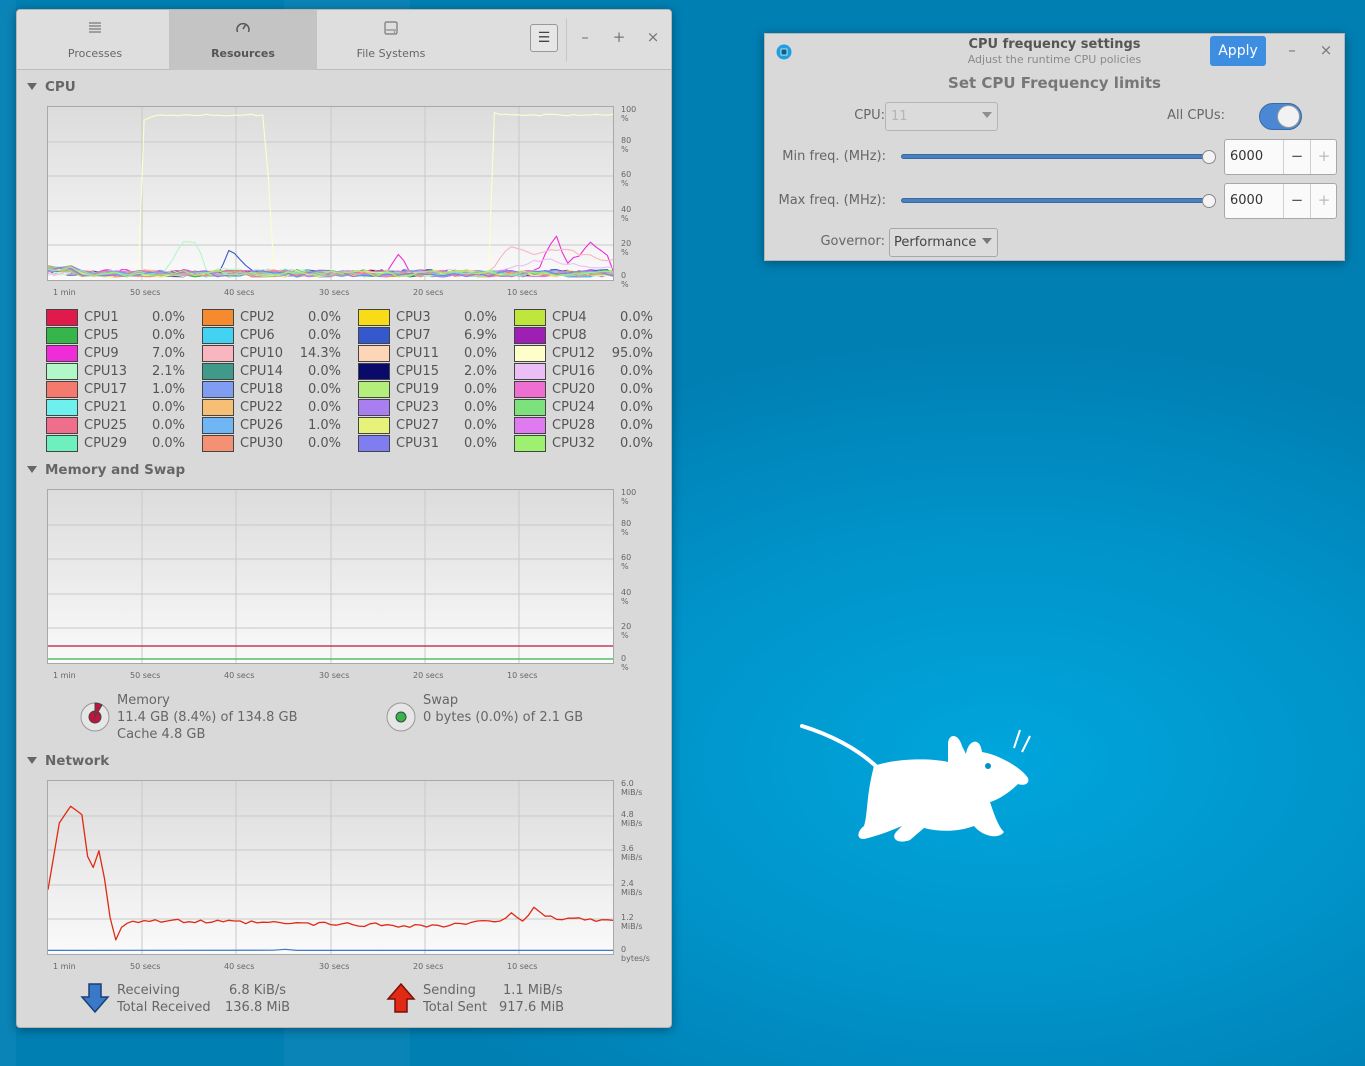 This screenshot has width=1365, height=1066. Describe the element at coordinates (619, 38) in the screenshot. I see `maximize-button: +` at that location.